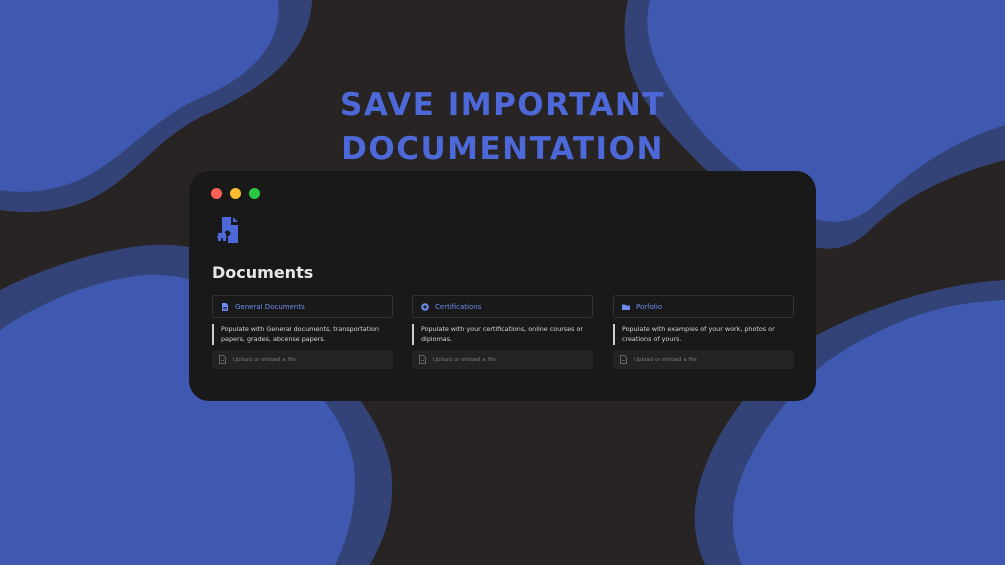 The image size is (1005, 565). I want to click on card-title: Porfolio, so click(649, 306).